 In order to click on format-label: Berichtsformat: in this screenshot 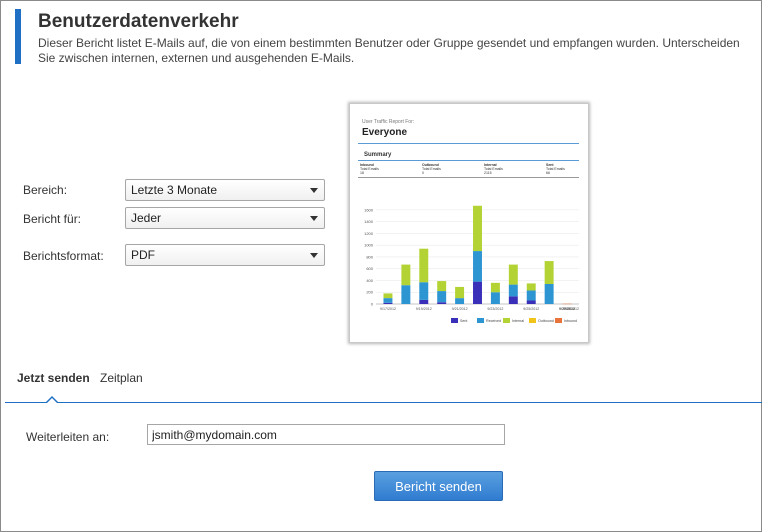, I will do `click(63, 256)`.